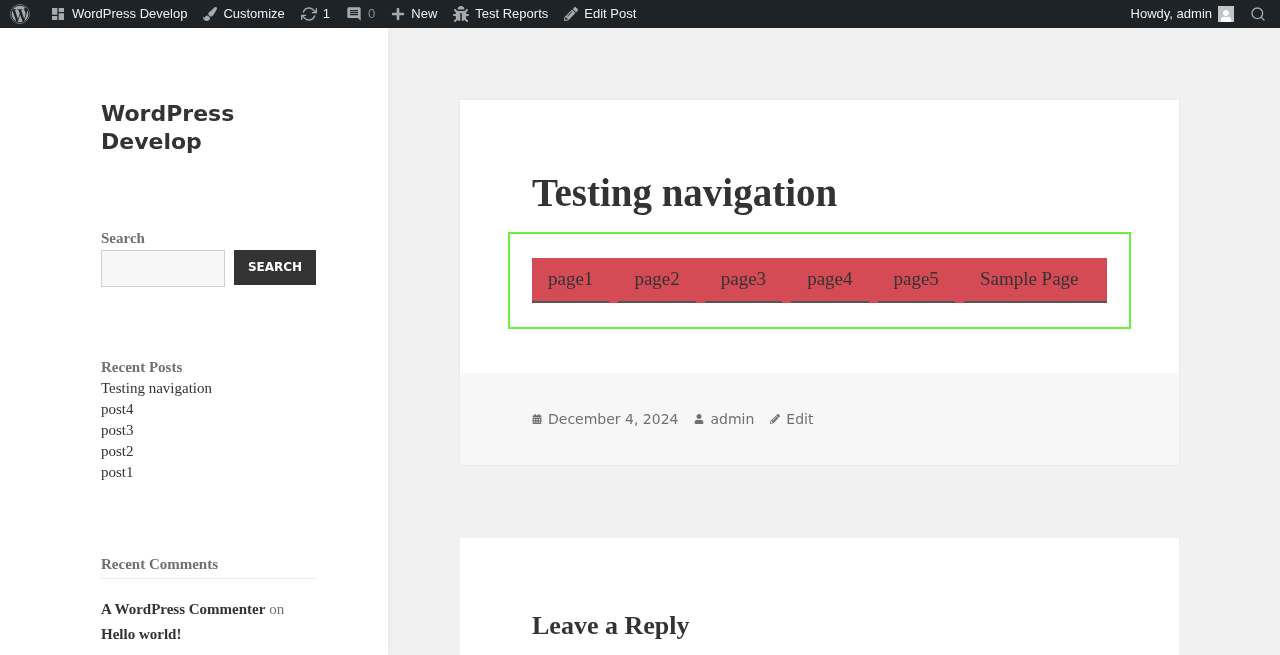 The image size is (1280, 655). I want to click on avatar-icon, so click(1226, 14).